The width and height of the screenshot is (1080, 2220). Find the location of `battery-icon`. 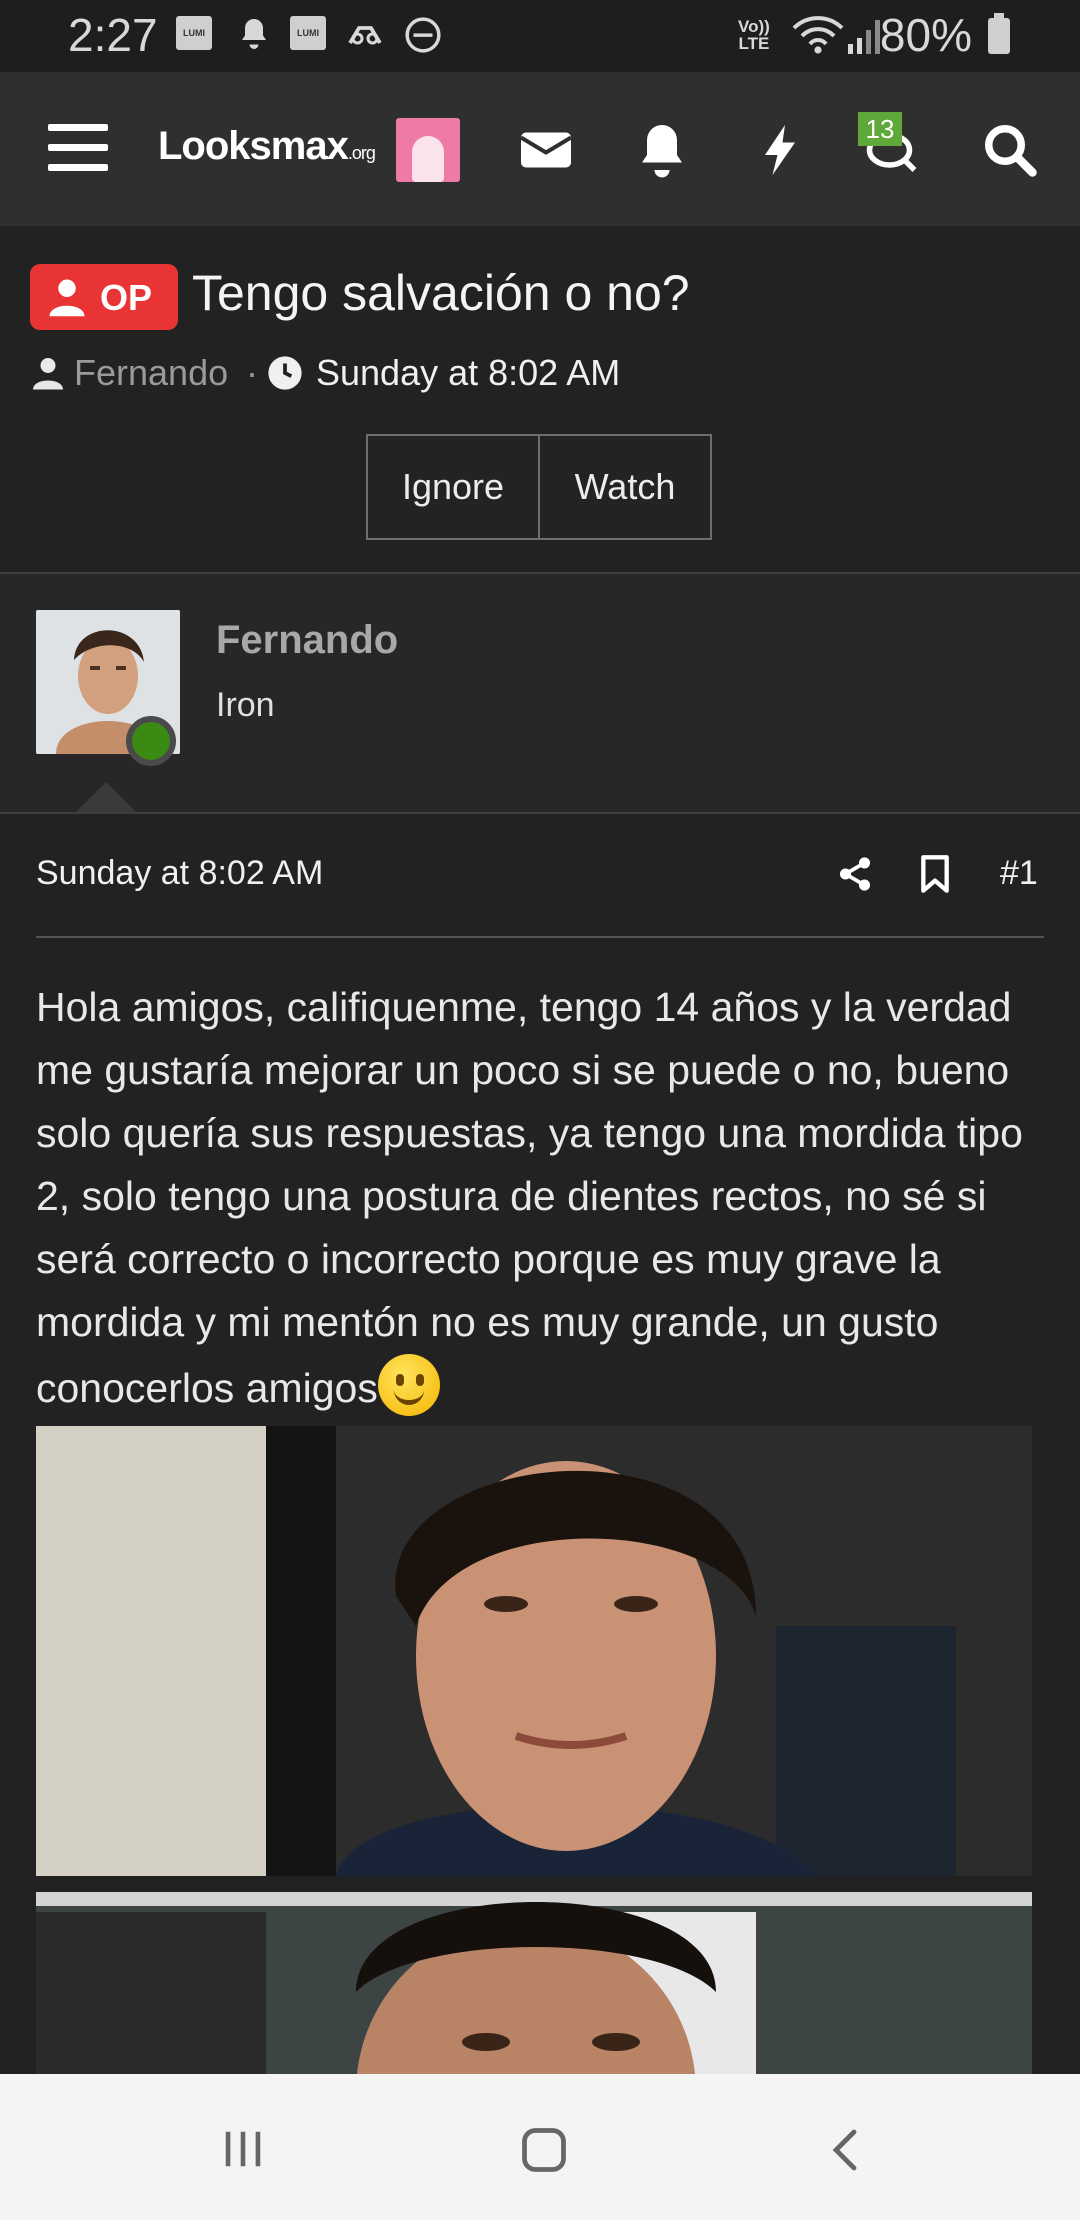

battery-icon is located at coordinates (999, 33).